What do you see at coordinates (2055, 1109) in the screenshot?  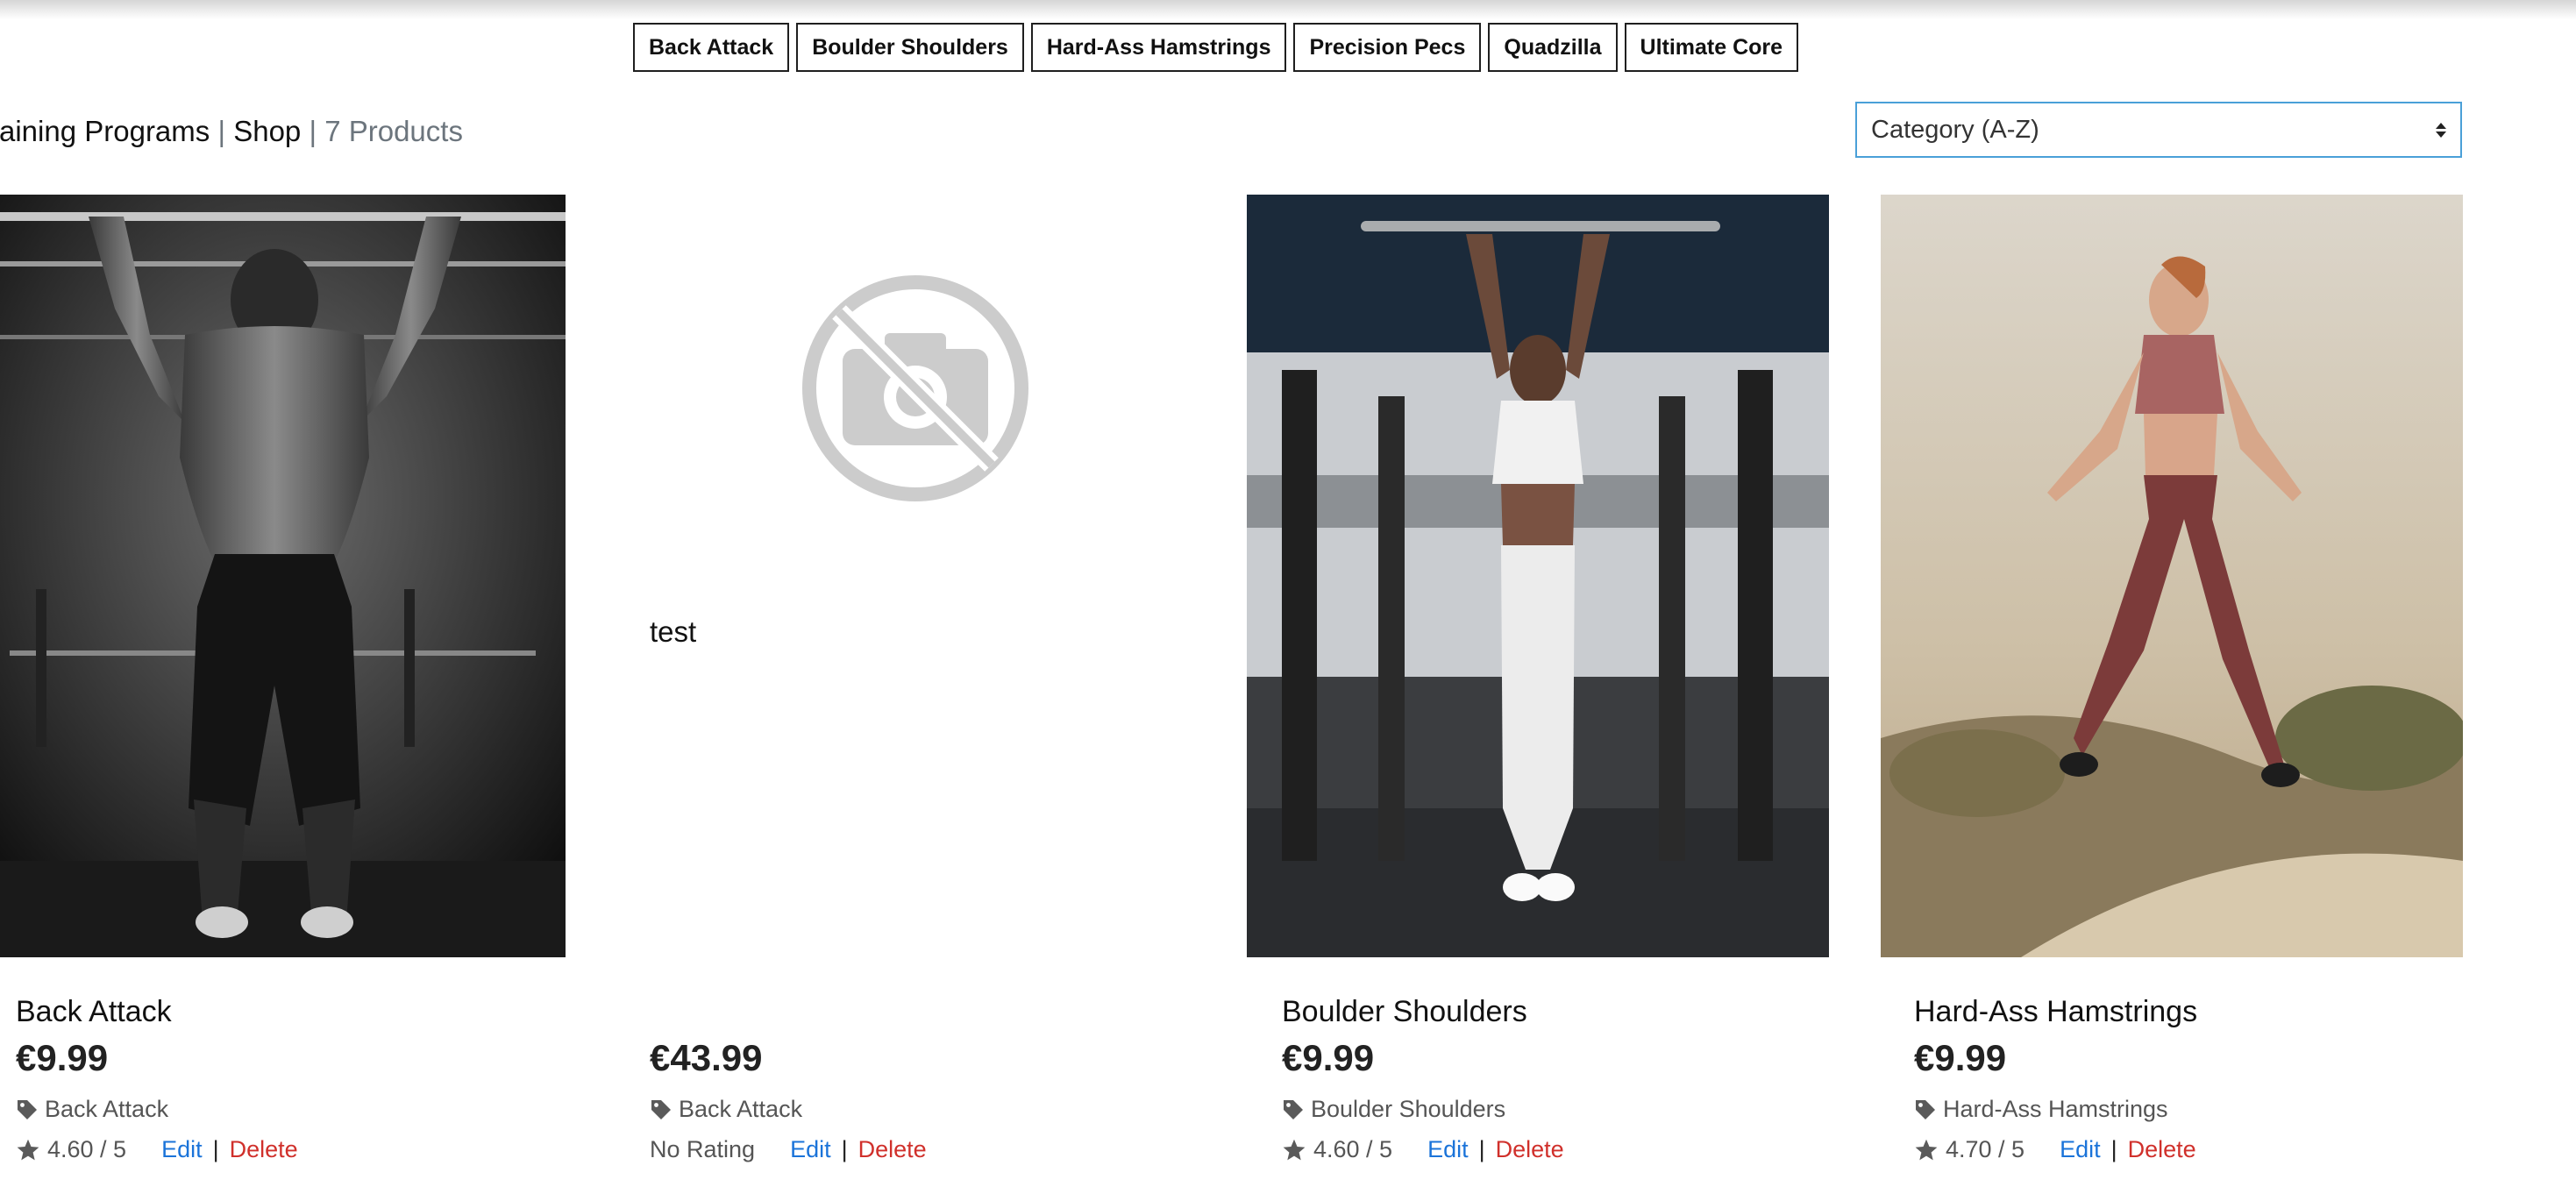 I see `product-category-label: Hard-Ass Hamstrings` at bounding box center [2055, 1109].